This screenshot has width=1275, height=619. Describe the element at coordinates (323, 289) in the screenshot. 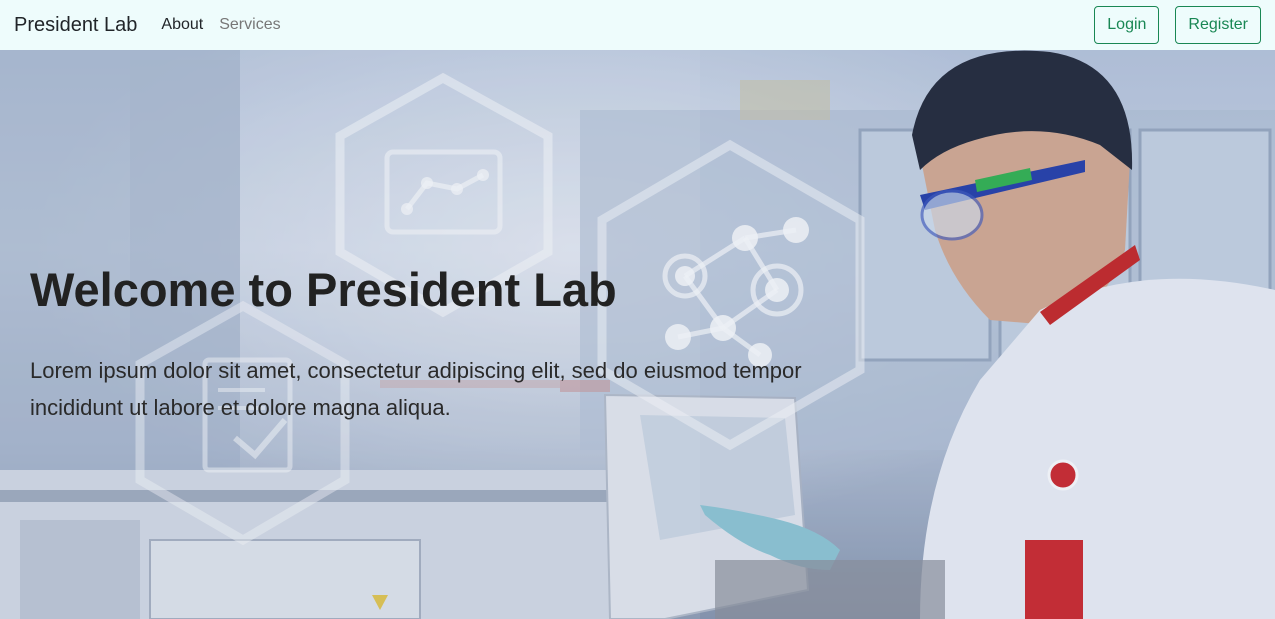

I see `hero-title: Welcome to President Lab` at that location.